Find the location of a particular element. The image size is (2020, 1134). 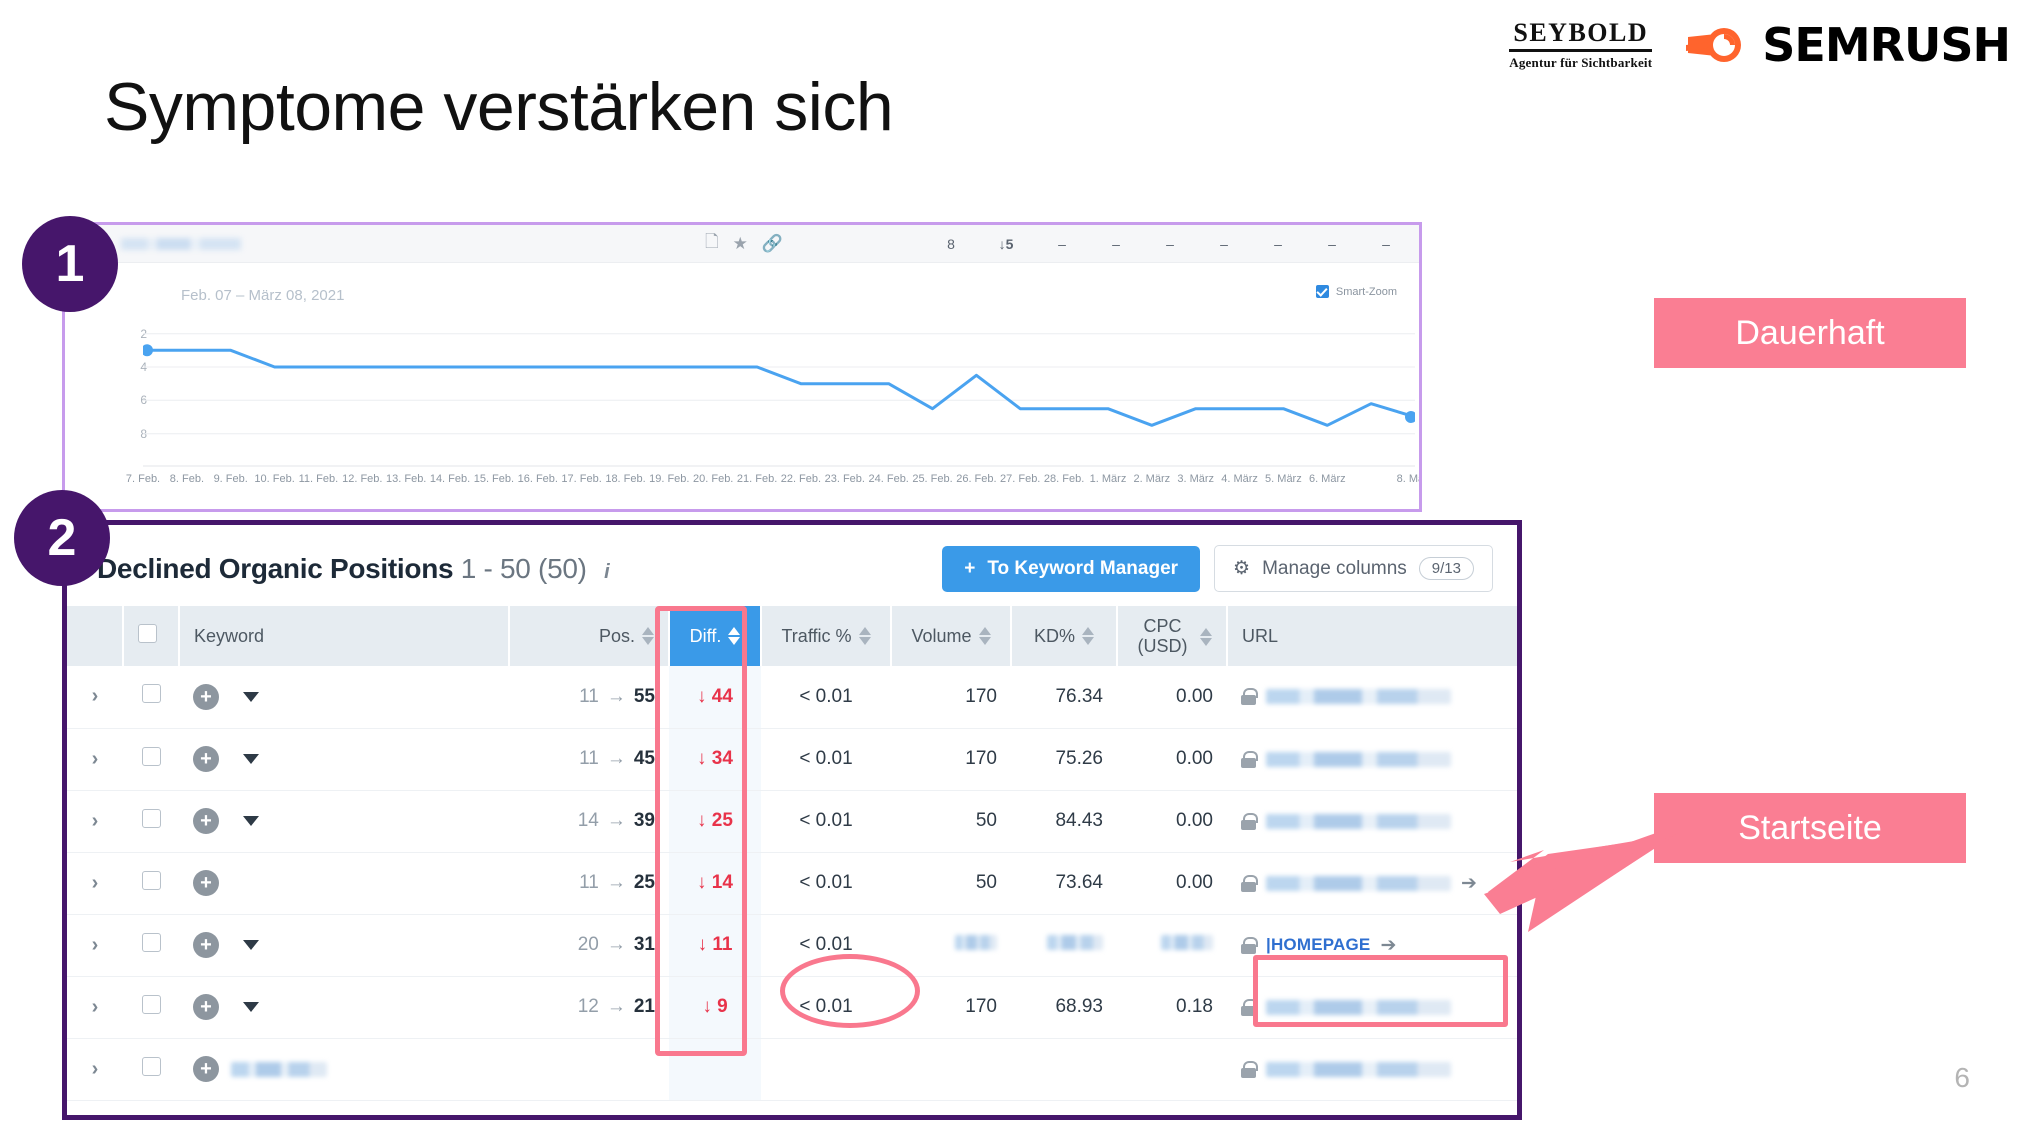

sort-icon-active is located at coordinates (734, 636).